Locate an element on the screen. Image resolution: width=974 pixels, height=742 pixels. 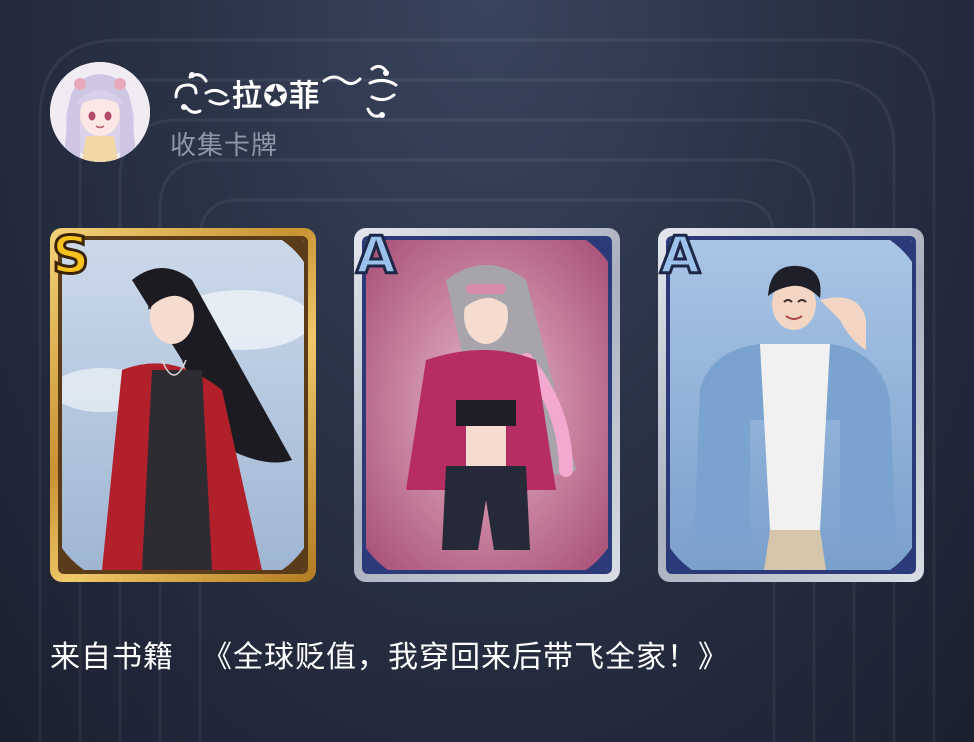
source-label: 来自书籍 is located at coordinates (112, 657).